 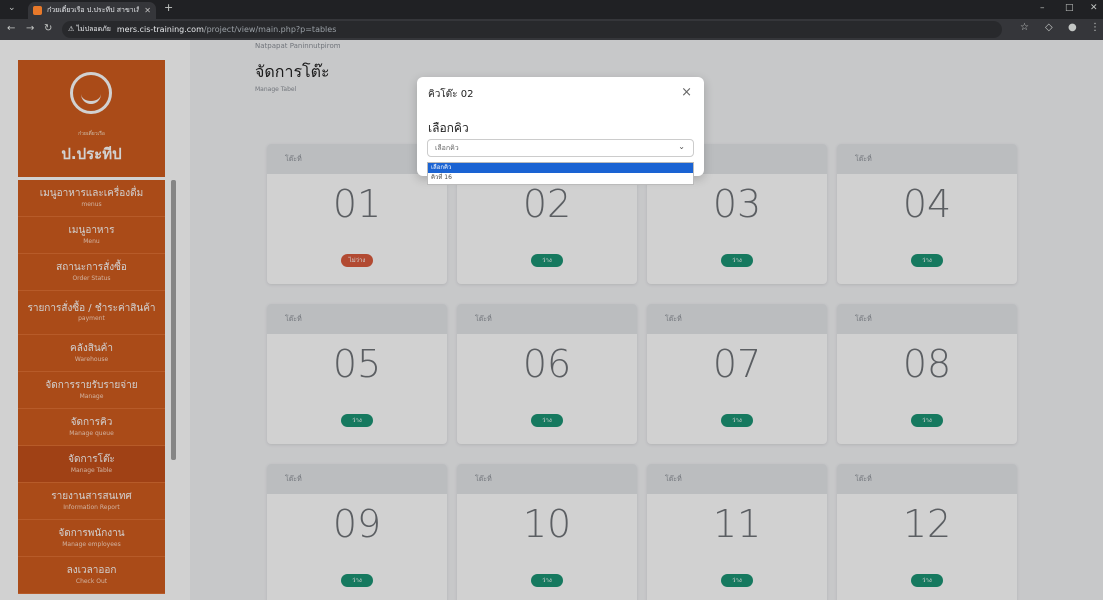 I want to click on back-icon: ←, so click(x=11, y=28).